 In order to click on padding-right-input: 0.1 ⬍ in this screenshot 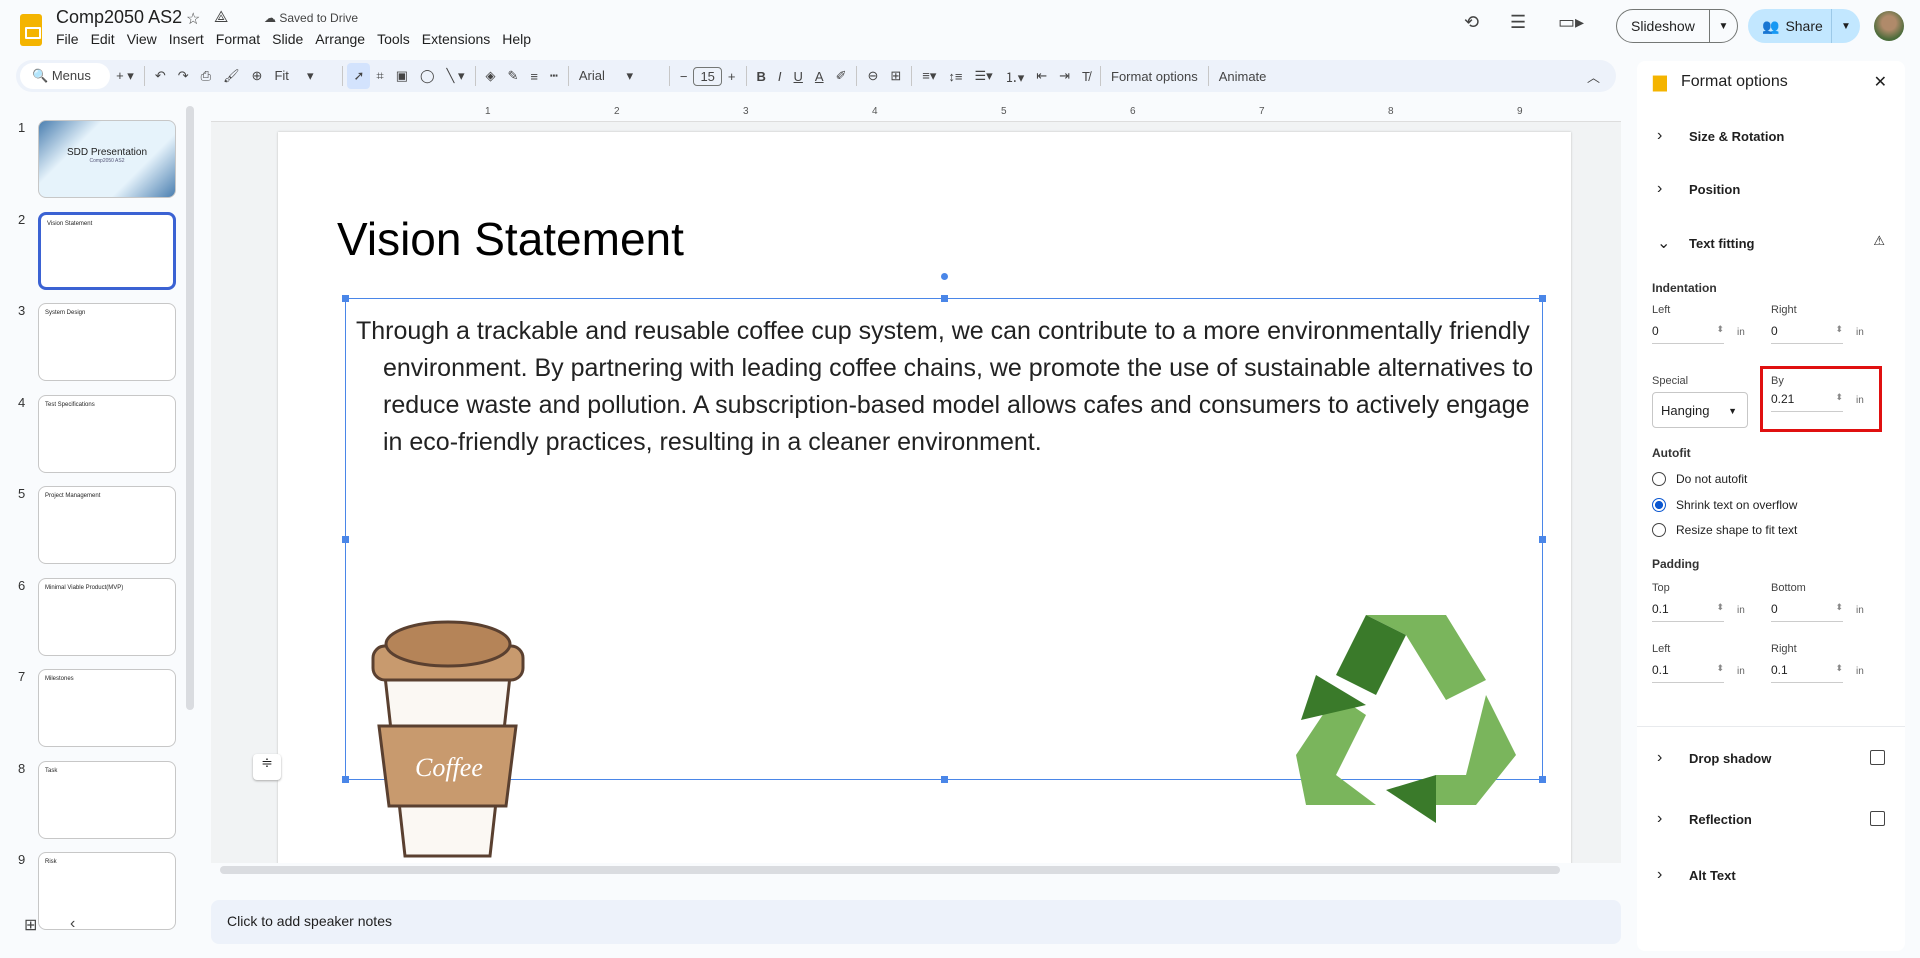, I will do `click(1807, 672)`.